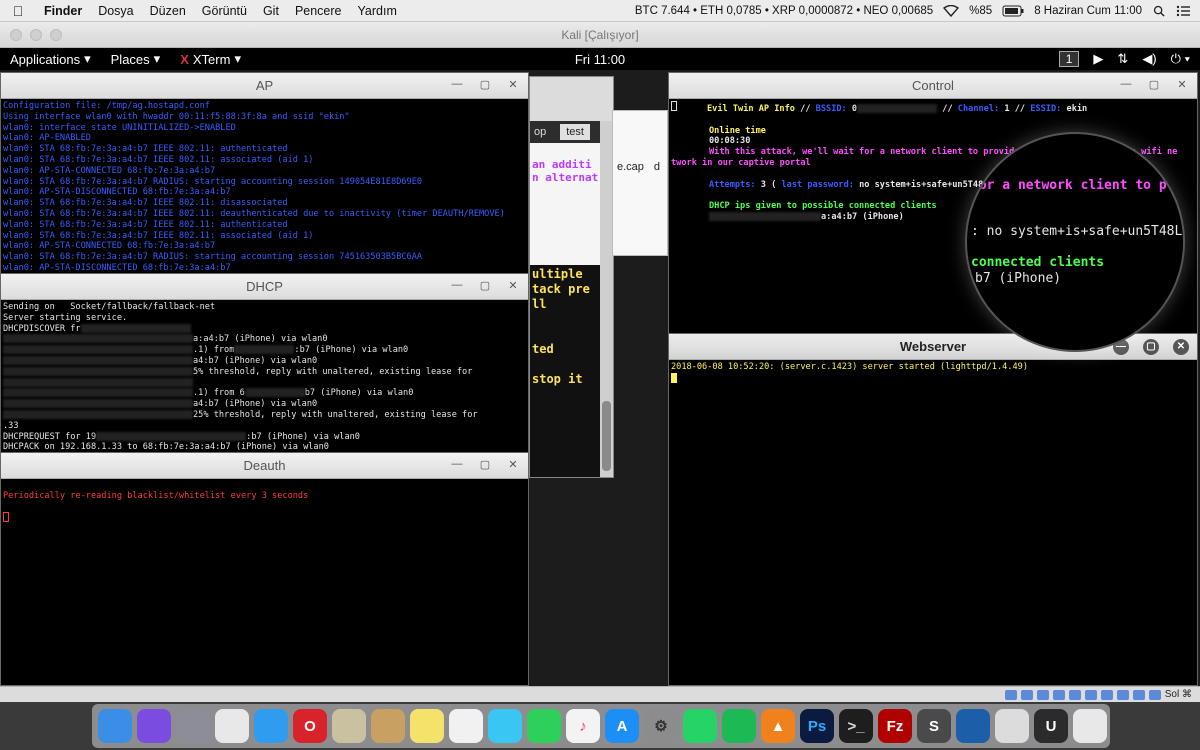 This screenshot has width=1200, height=750. What do you see at coordinates (1159, 11) in the screenshot?
I see `search-icon` at bounding box center [1159, 11].